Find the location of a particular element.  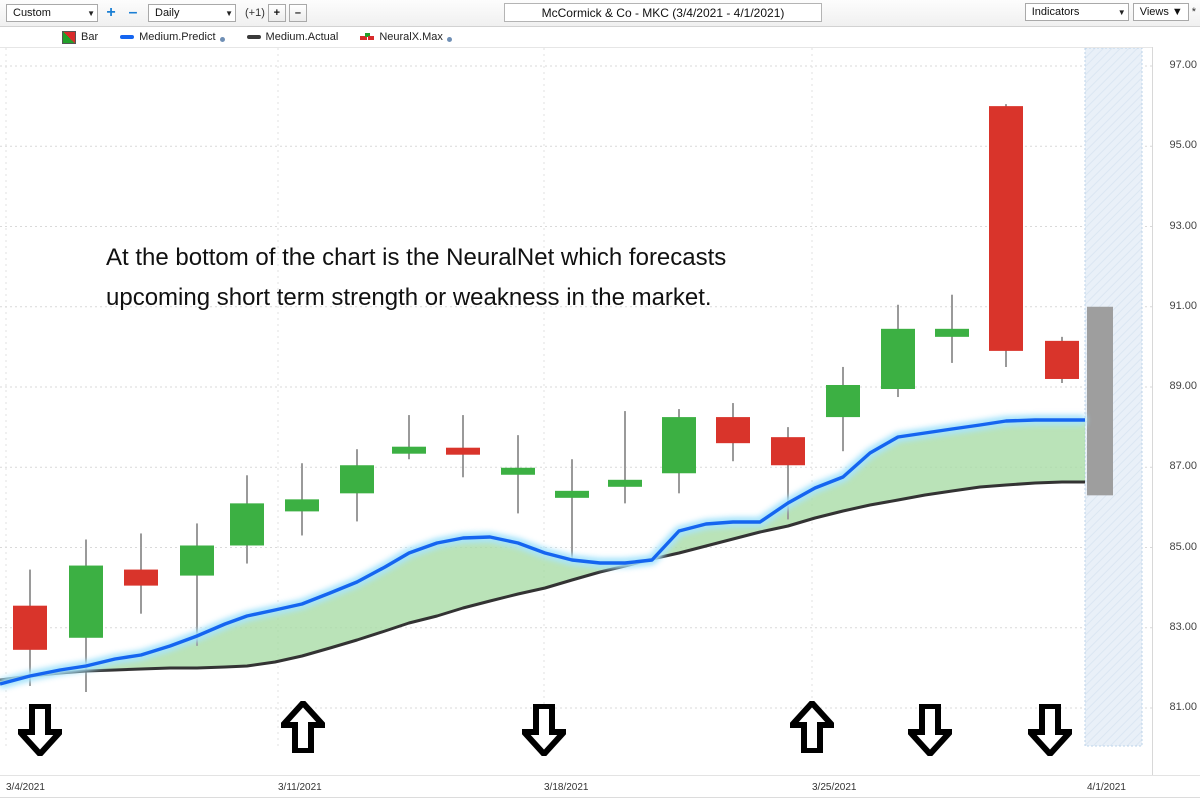

x-axis-tick-label: 3/11/2021 is located at coordinates (300, 787).